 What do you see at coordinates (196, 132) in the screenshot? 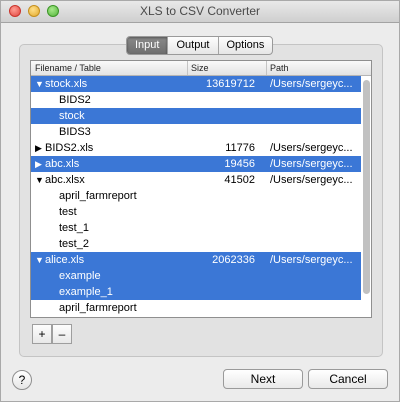
I see `table-row-sheet: BIDS3` at bounding box center [196, 132].